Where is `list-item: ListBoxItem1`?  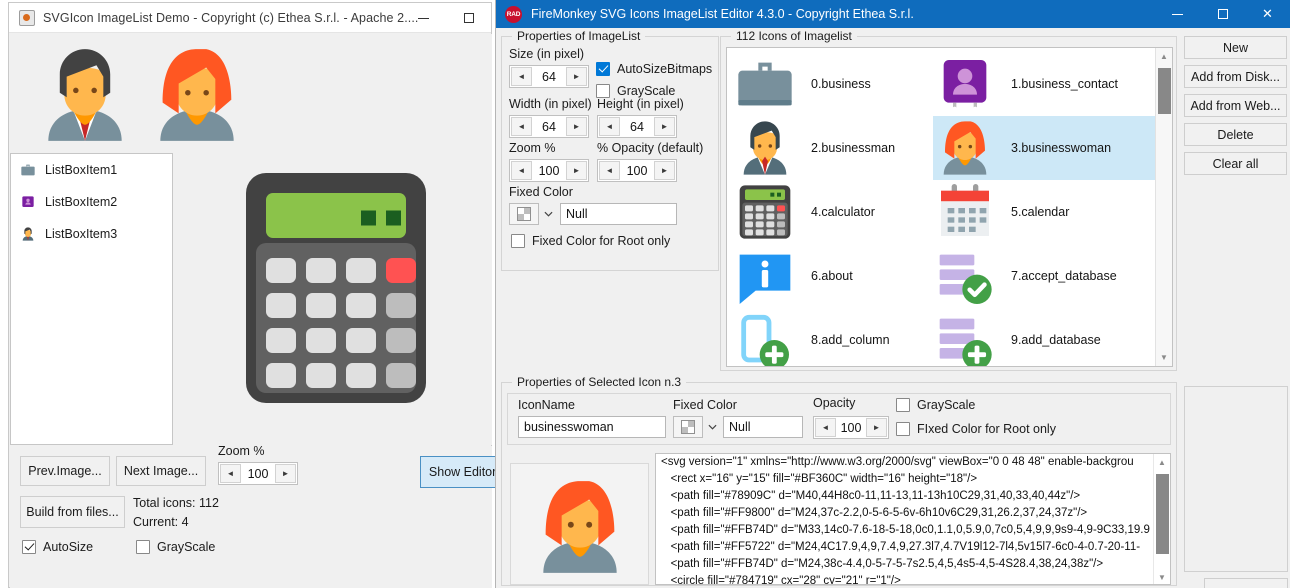 list-item: ListBoxItem1 is located at coordinates (91, 170).